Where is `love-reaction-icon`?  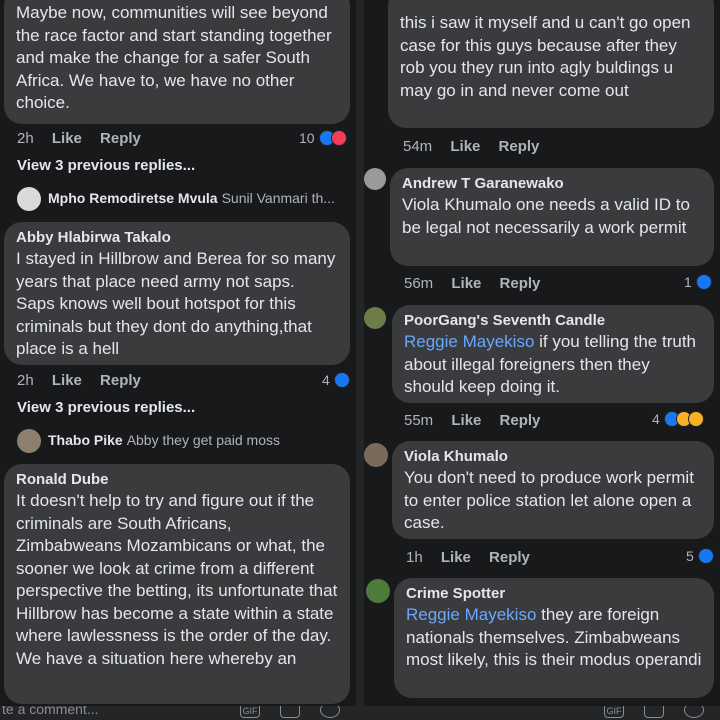
love-reaction-icon is located at coordinates (338, 138).